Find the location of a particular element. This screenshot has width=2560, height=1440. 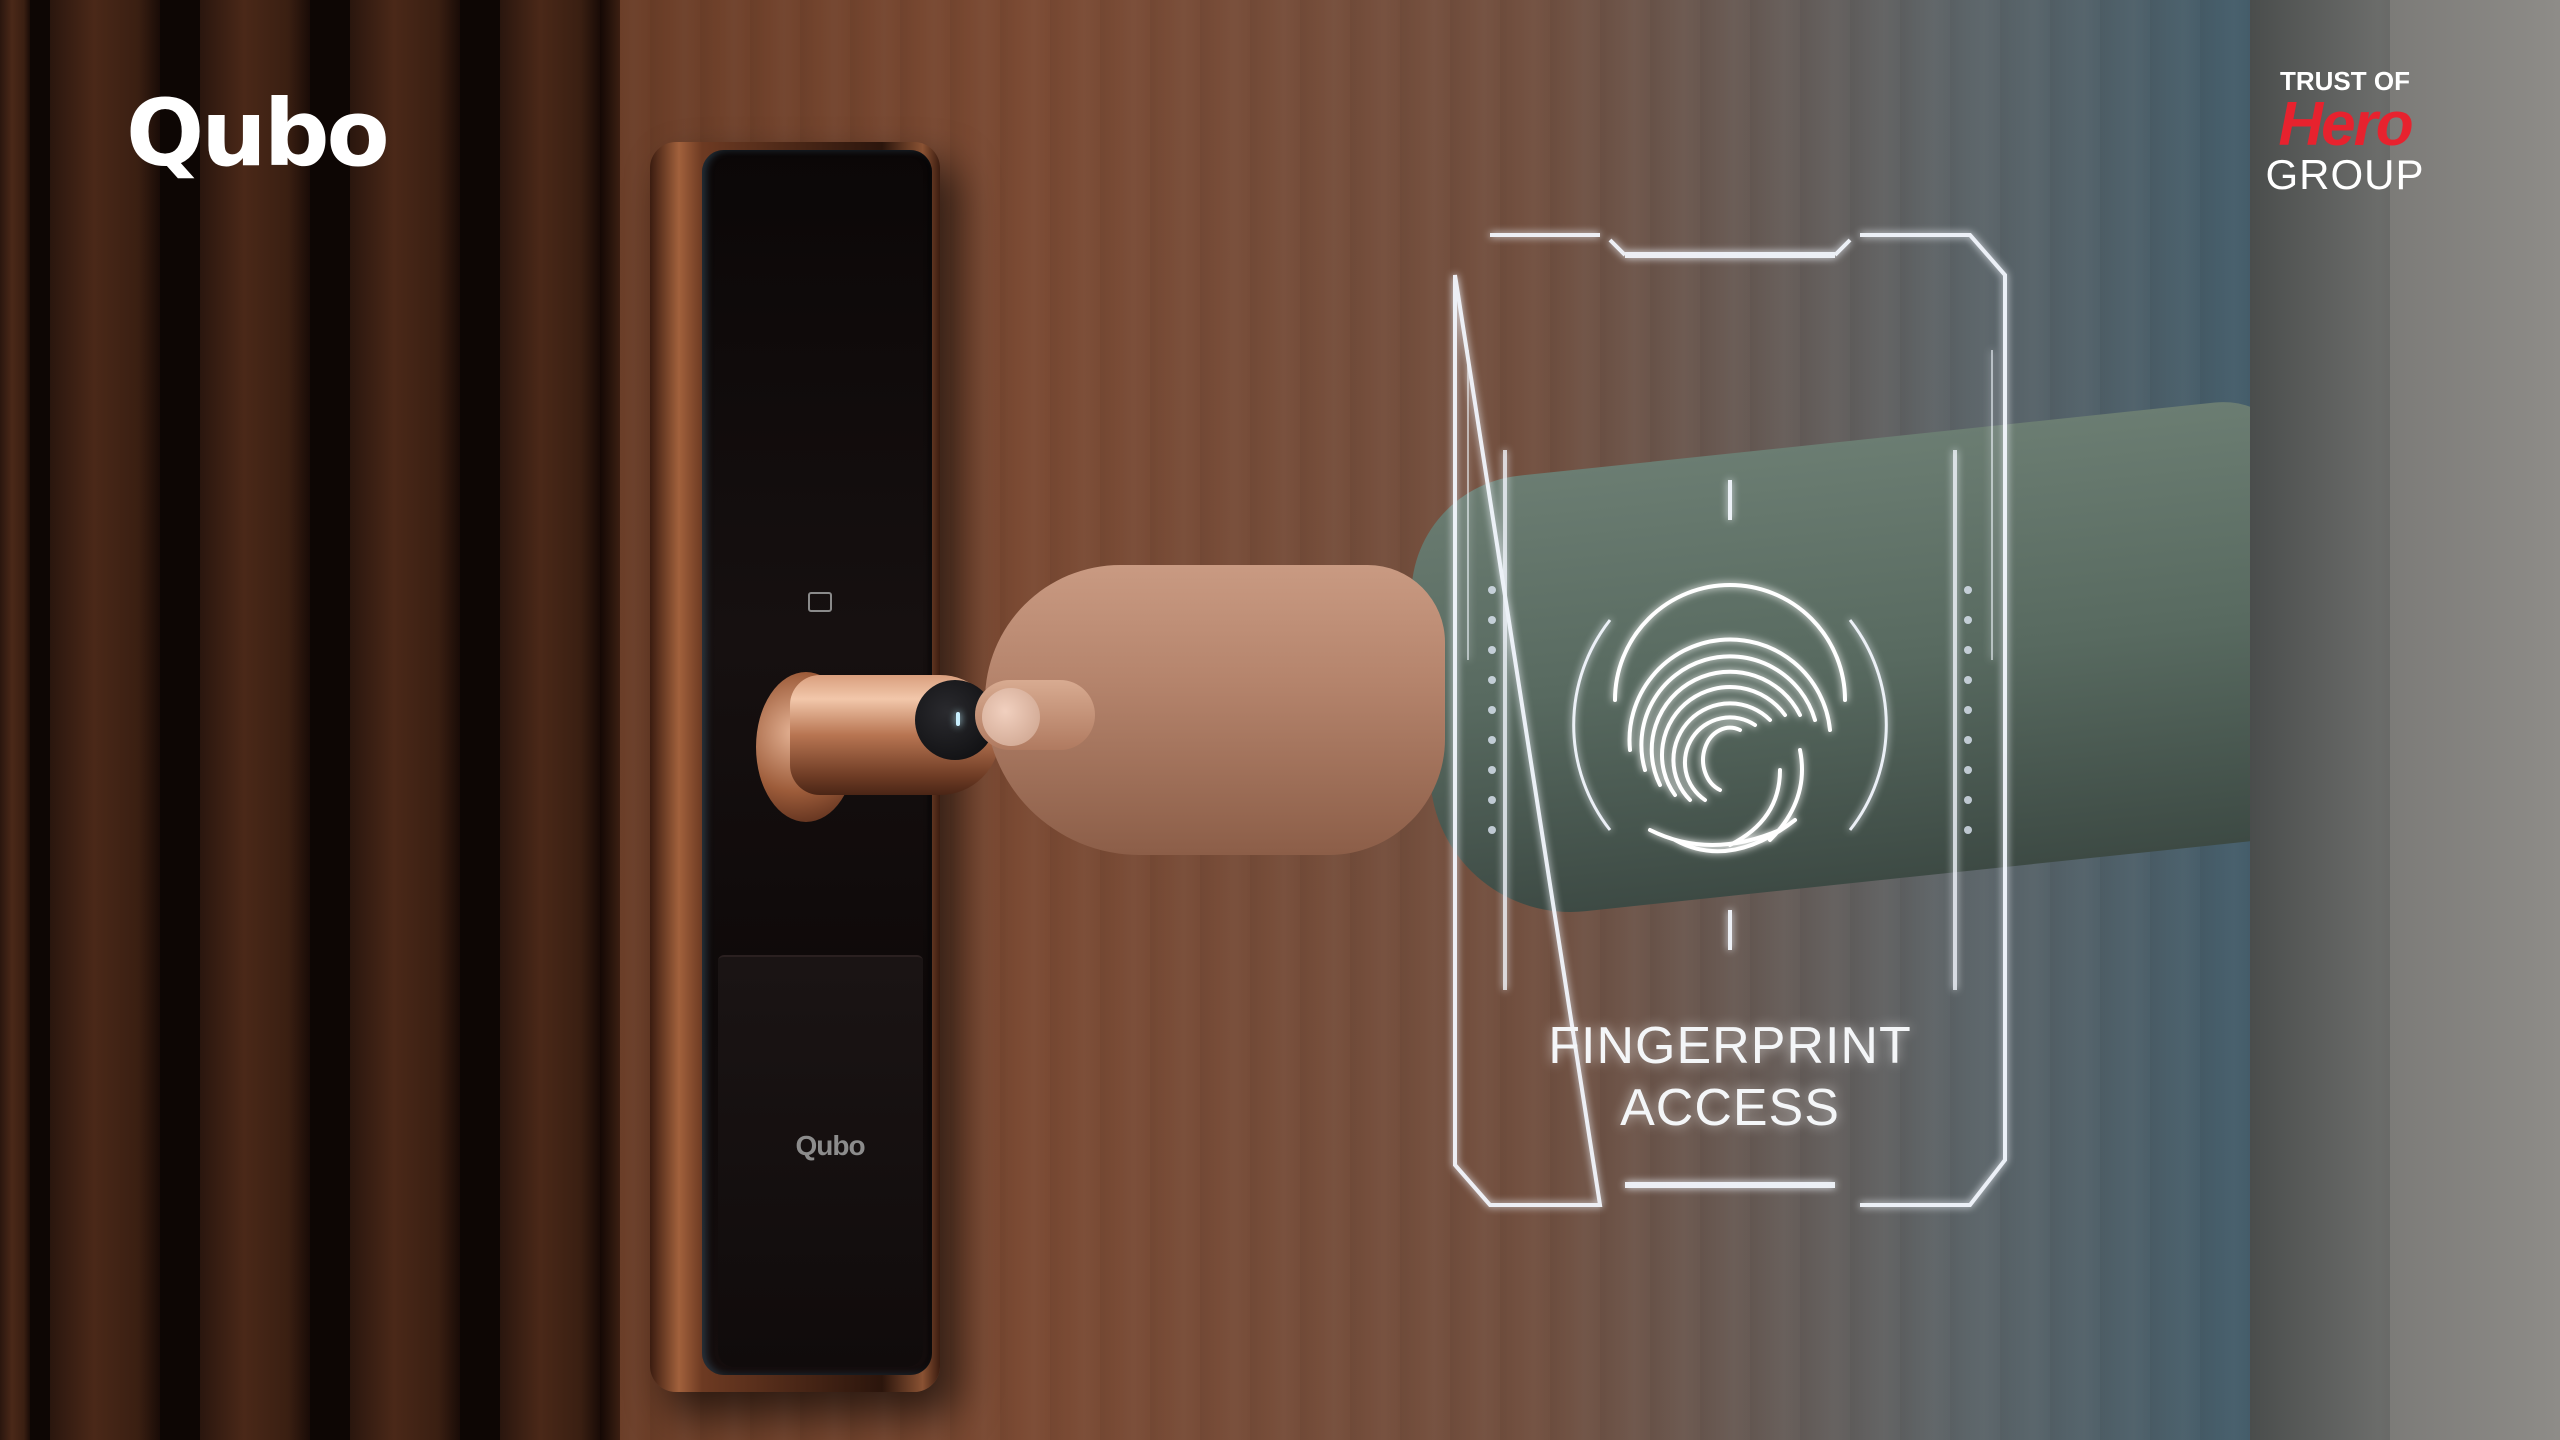

jacket-lapel is located at coordinates (2475, 720).